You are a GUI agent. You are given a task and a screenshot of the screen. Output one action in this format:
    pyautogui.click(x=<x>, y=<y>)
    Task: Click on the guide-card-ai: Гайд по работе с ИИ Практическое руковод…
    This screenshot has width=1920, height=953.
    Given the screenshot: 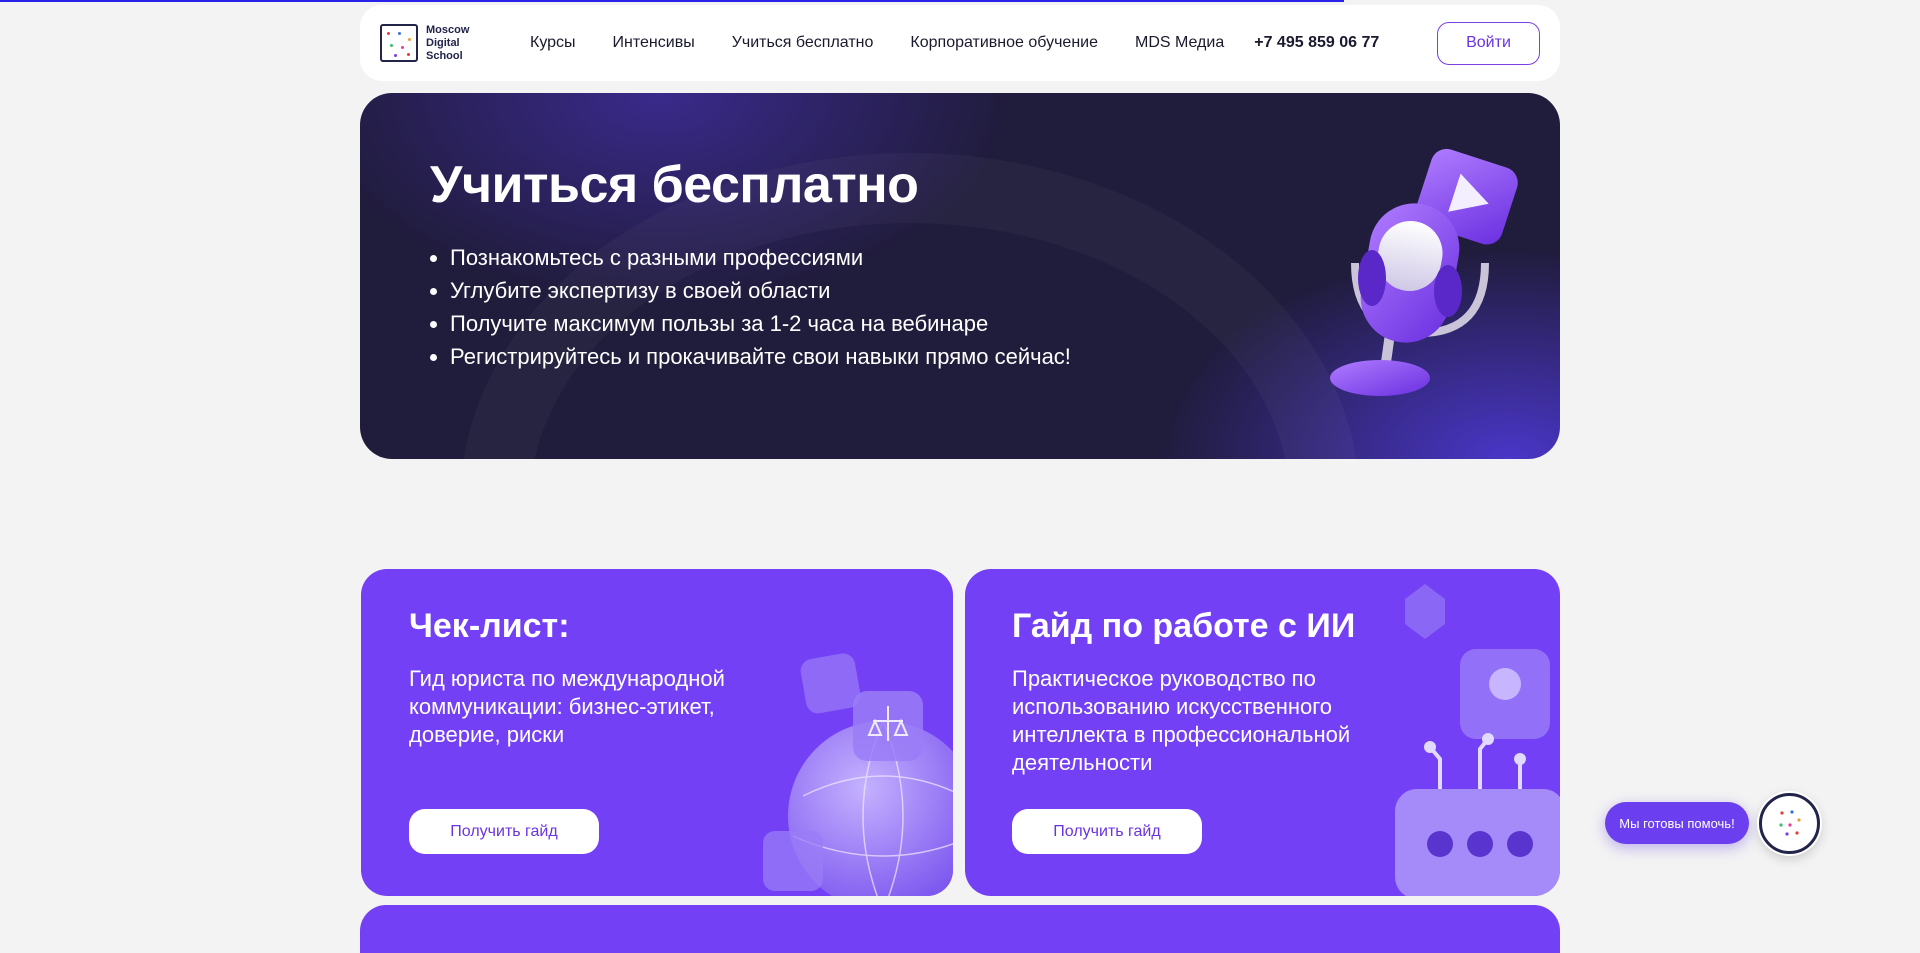 What is the action you would take?
    pyautogui.click(x=1262, y=732)
    